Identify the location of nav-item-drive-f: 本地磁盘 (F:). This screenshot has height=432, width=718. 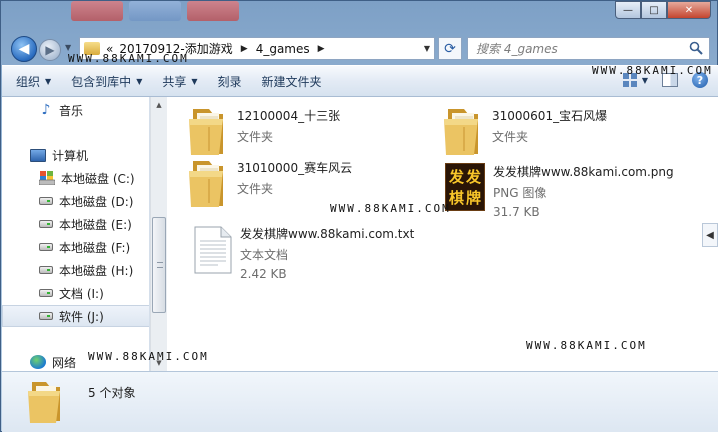
(75, 247).